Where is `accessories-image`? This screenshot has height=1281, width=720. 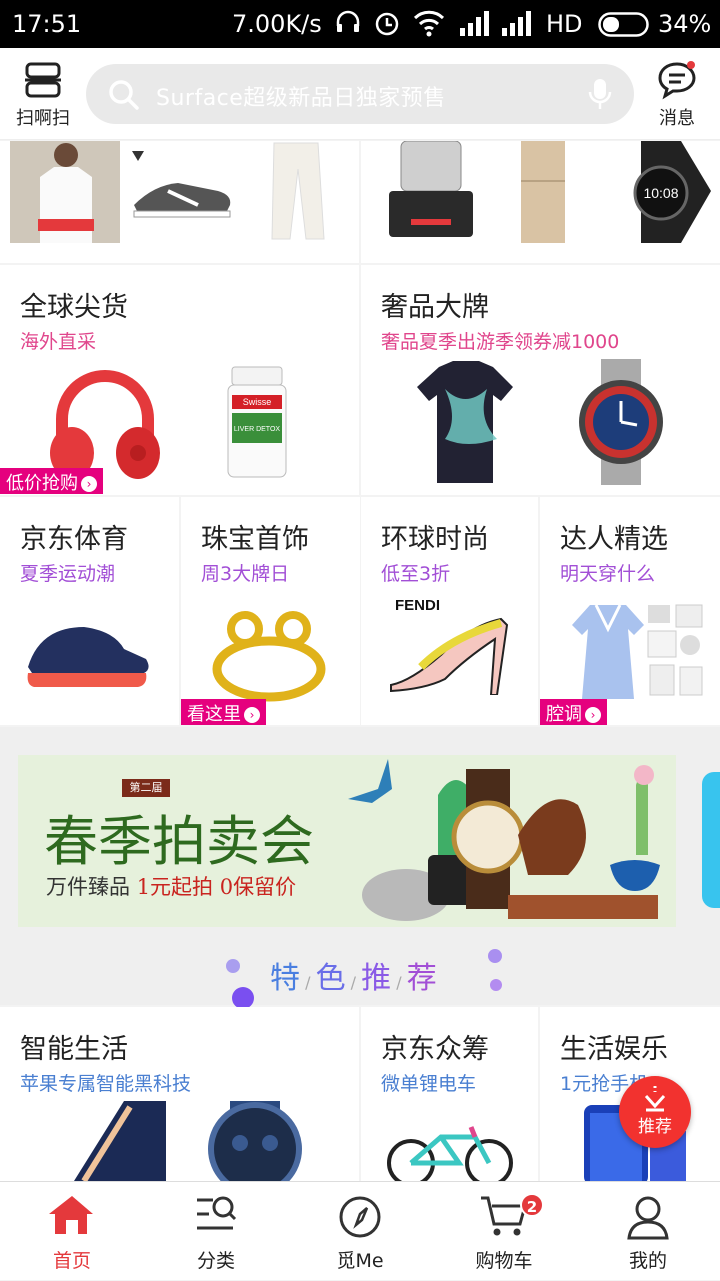 accessories-image is located at coordinates (676, 651).